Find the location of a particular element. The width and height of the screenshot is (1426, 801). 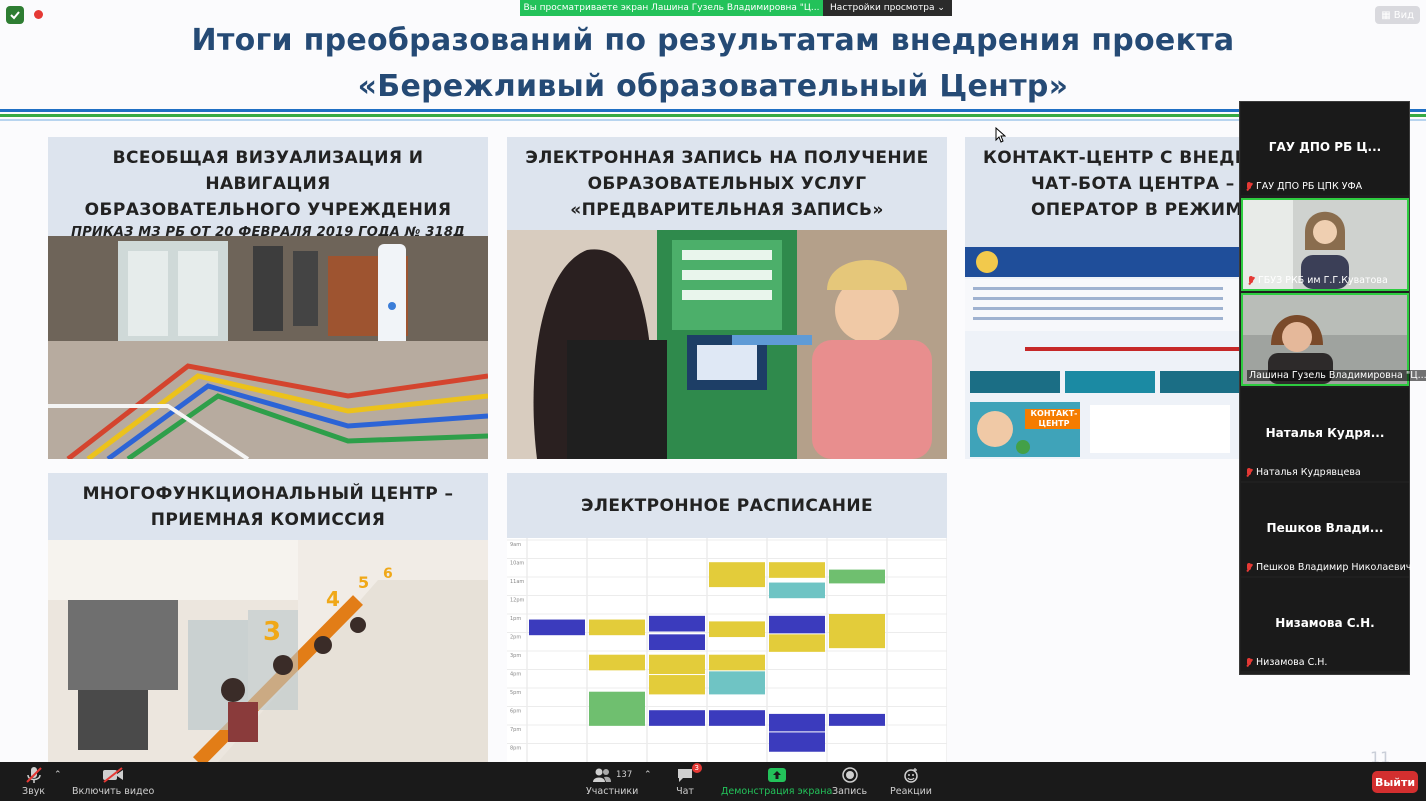

participants-label: Участники is located at coordinates (612, 791).